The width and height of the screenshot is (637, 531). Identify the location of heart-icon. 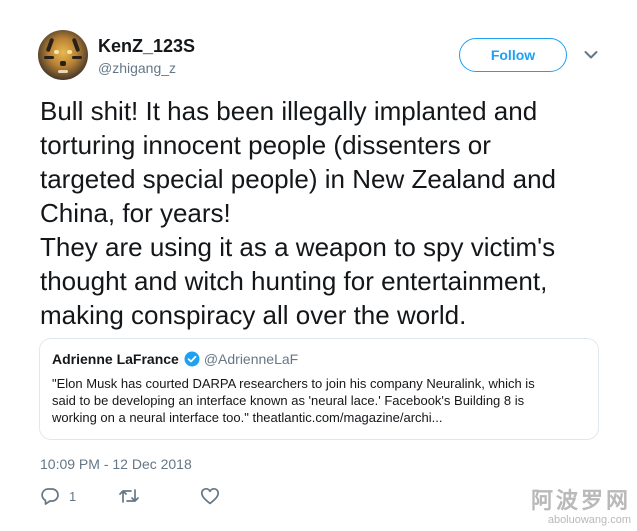
(210, 496).